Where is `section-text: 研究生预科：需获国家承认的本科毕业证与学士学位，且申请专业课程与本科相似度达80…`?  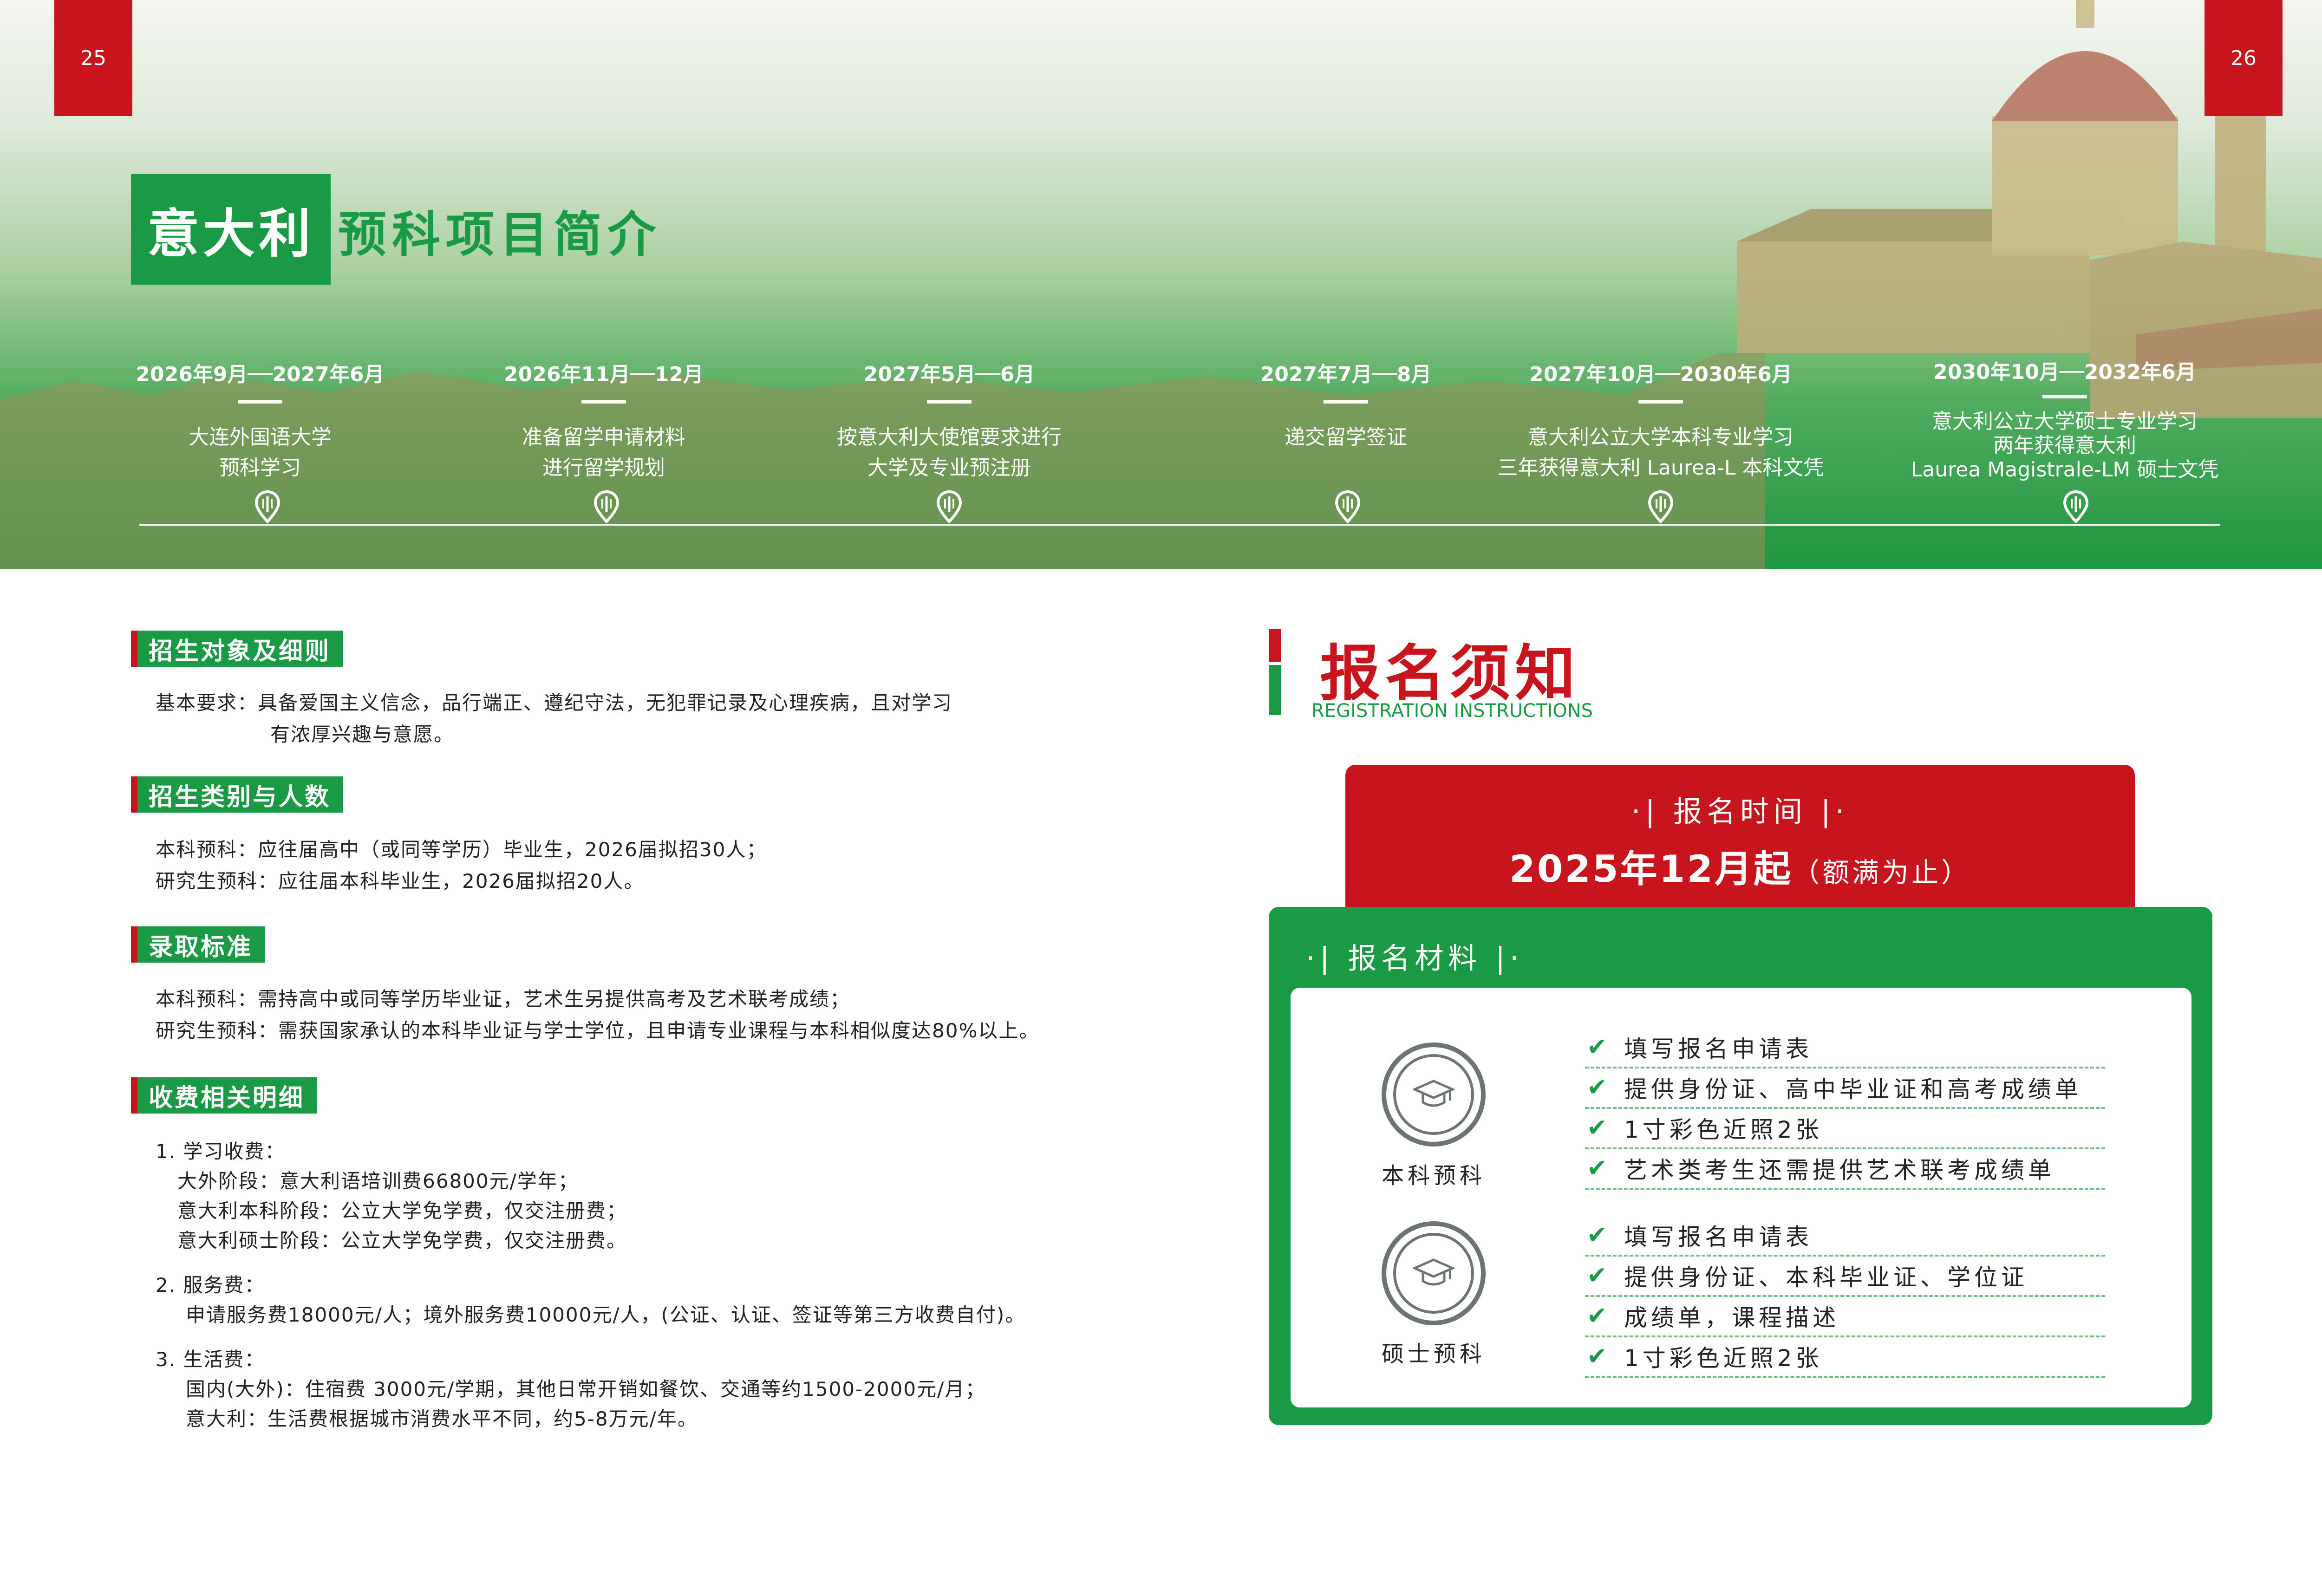 section-text: 研究生预科：需获国家承认的本科毕业证与学士学位，且申请专业课程与本科相似度达80… is located at coordinates (598, 1030).